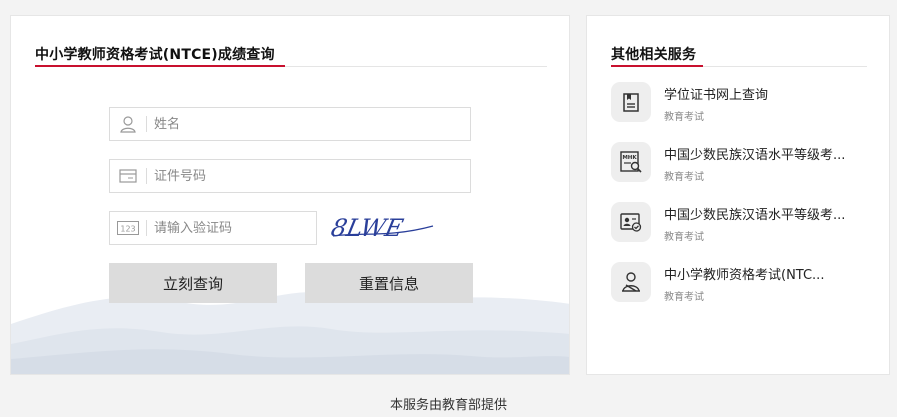 The width and height of the screenshot is (897, 417). What do you see at coordinates (631, 282) in the screenshot?
I see `teacher-icon` at bounding box center [631, 282].